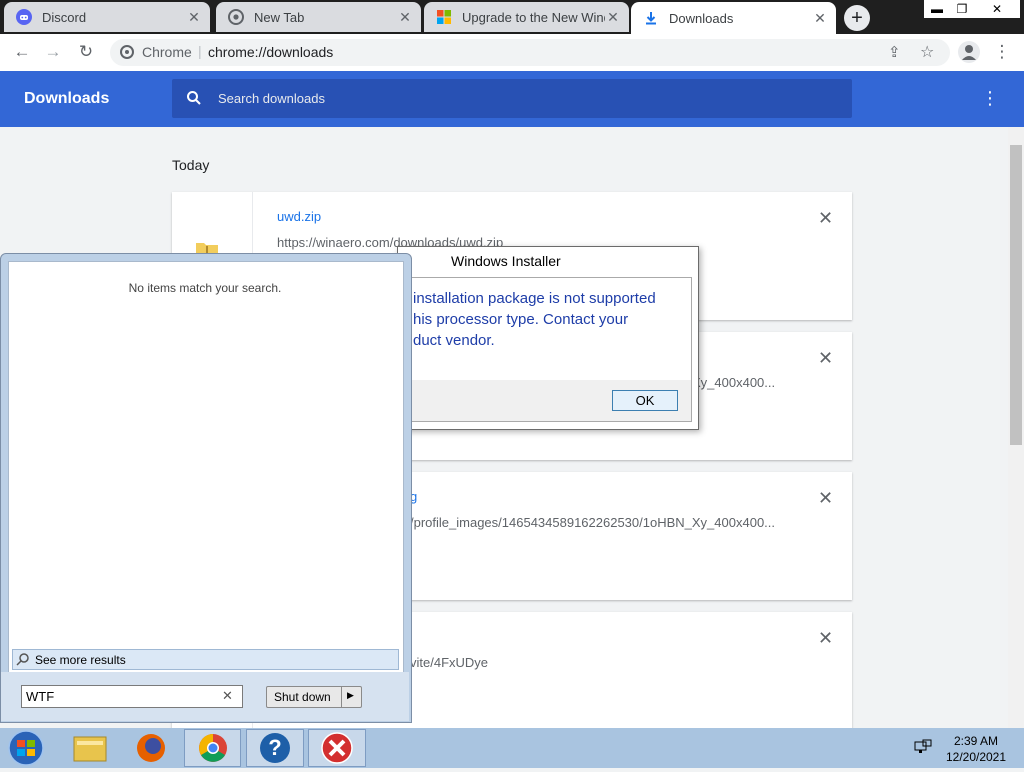 The height and width of the screenshot is (772, 1024). What do you see at coordinates (969, 52) in the screenshot?
I see `profile-avatar` at bounding box center [969, 52].